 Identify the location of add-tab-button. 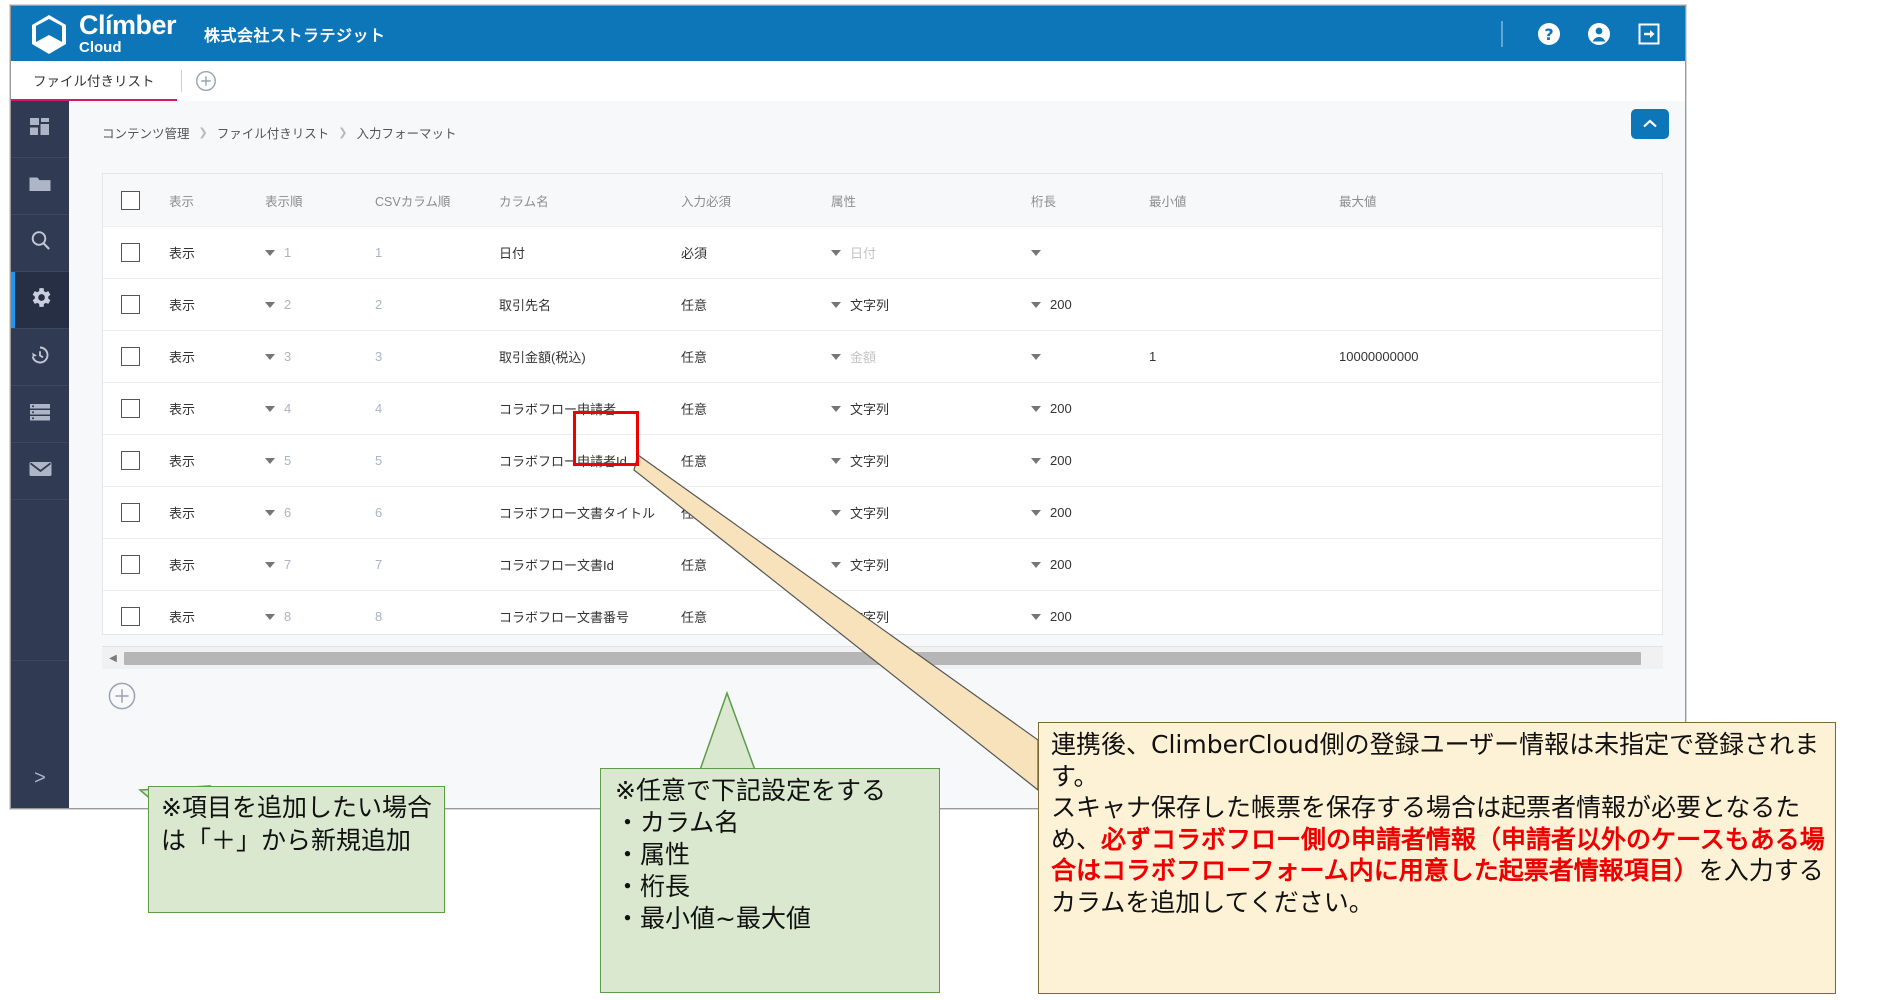
(206, 81).